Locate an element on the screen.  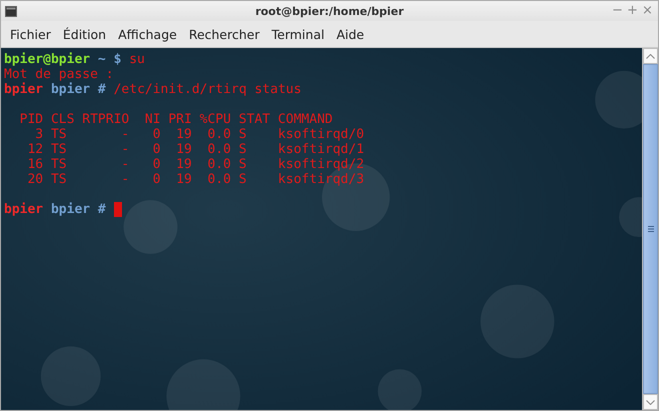
terminal-icon is located at coordinates (11, 11).